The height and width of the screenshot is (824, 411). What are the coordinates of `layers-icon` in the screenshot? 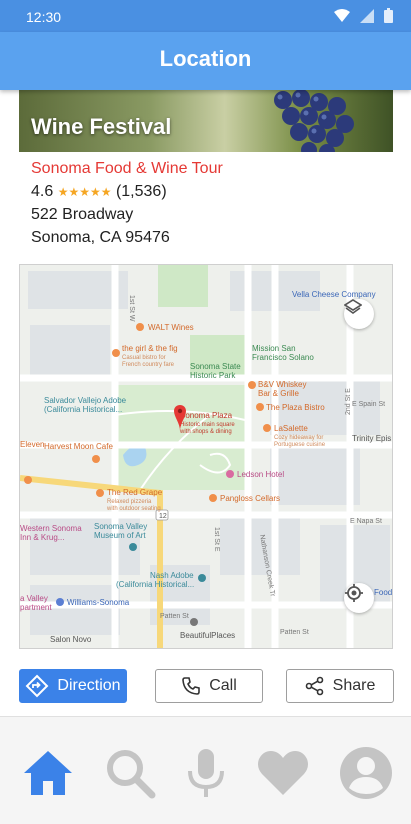 It's located at (353, 306).